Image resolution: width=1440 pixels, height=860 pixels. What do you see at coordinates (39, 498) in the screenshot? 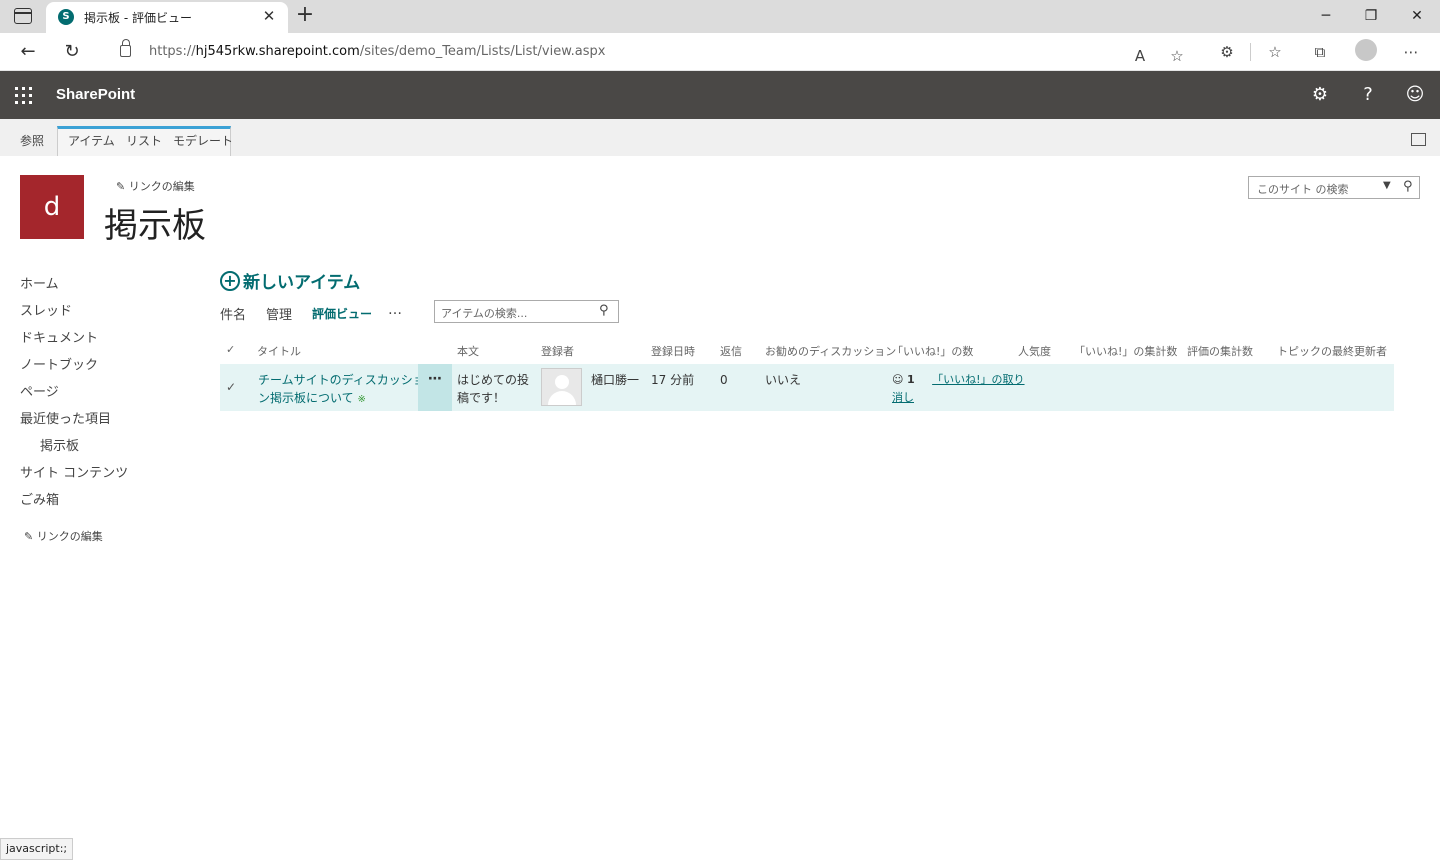
I see `ql-item-recycle-bin: ごみ箱` at bounding box center [39, 498].